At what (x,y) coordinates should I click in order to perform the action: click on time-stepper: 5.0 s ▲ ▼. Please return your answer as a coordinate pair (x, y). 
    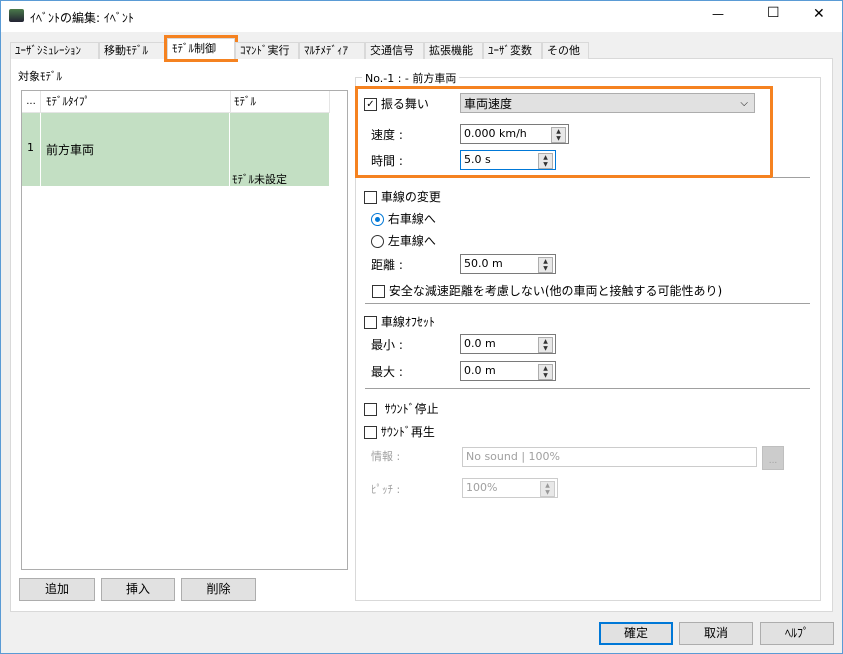
    Looking at the image, I should click on (508, 160).